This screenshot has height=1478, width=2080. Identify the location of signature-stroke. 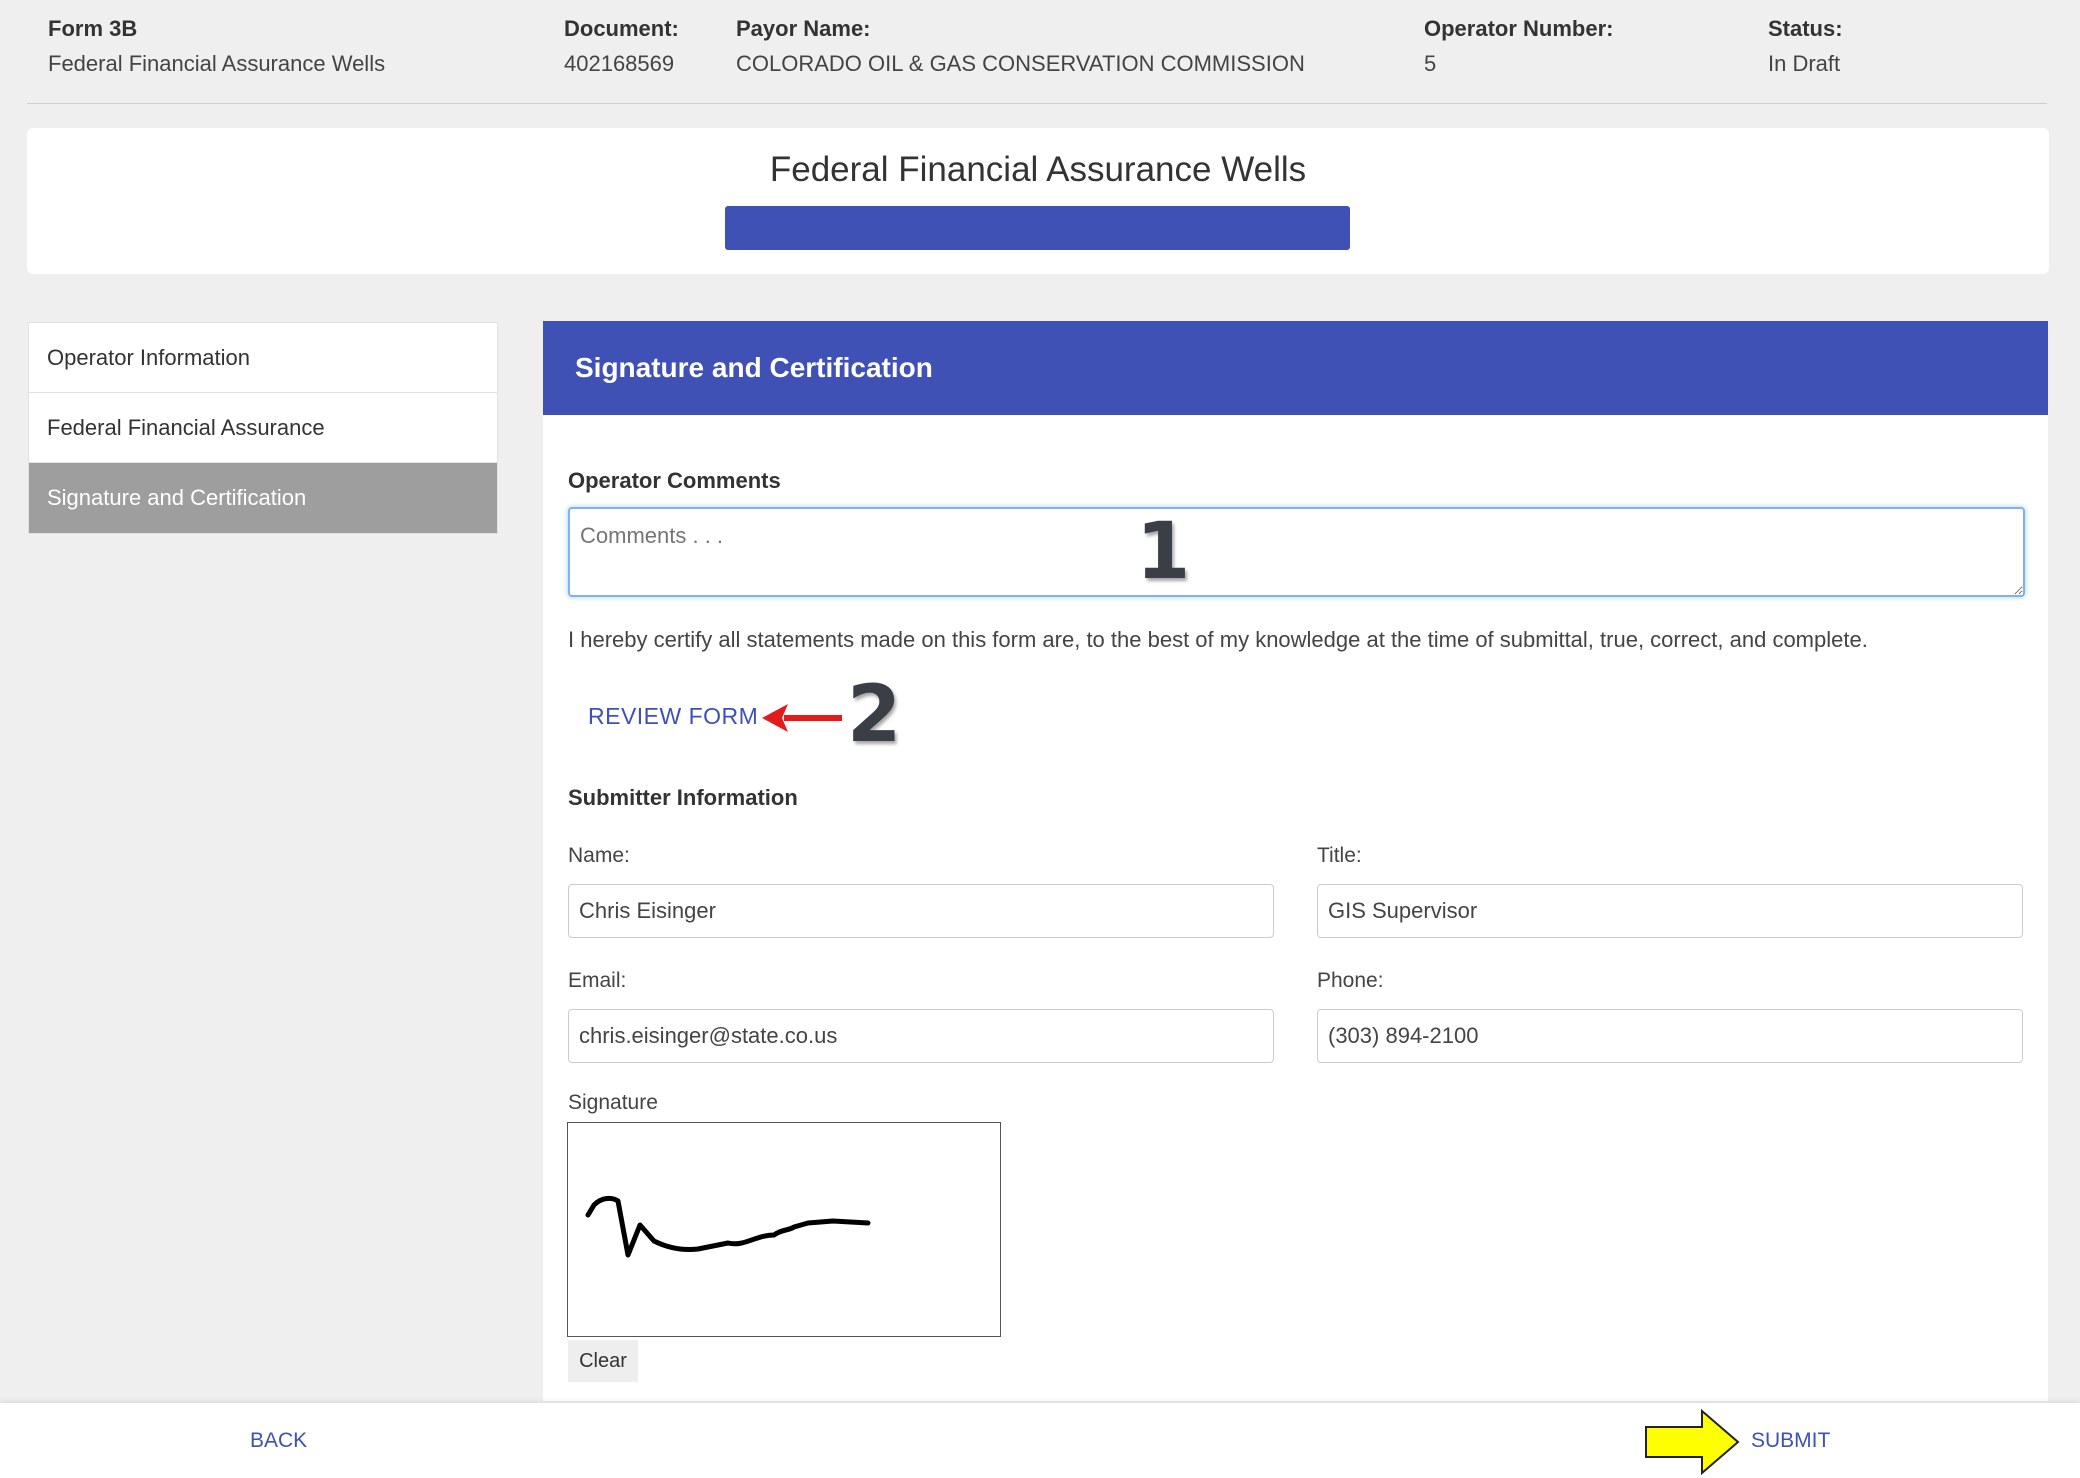
(728, 1226).